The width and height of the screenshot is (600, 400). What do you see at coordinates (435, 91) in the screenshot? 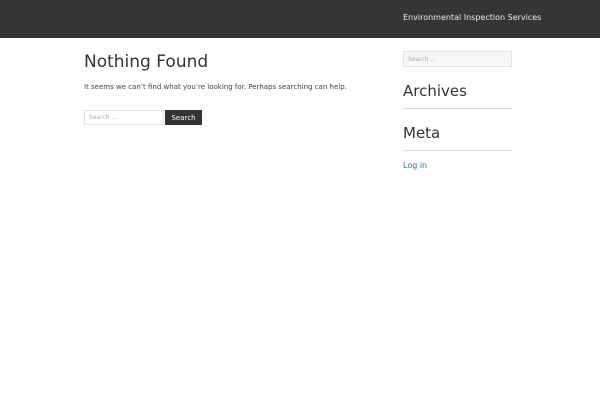
I see `archives-heading: Archives` at bounding box center [435, 91].